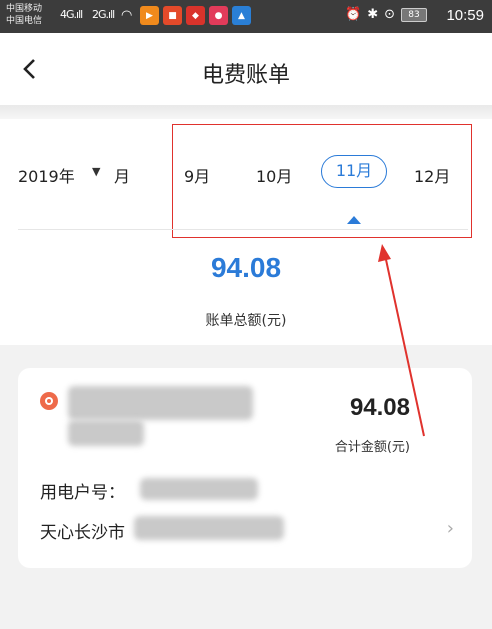  What do you see at coordinates (322, 181) in the screenshot?
I see `annotation-highlight-box` at bounding box center [322, 181].